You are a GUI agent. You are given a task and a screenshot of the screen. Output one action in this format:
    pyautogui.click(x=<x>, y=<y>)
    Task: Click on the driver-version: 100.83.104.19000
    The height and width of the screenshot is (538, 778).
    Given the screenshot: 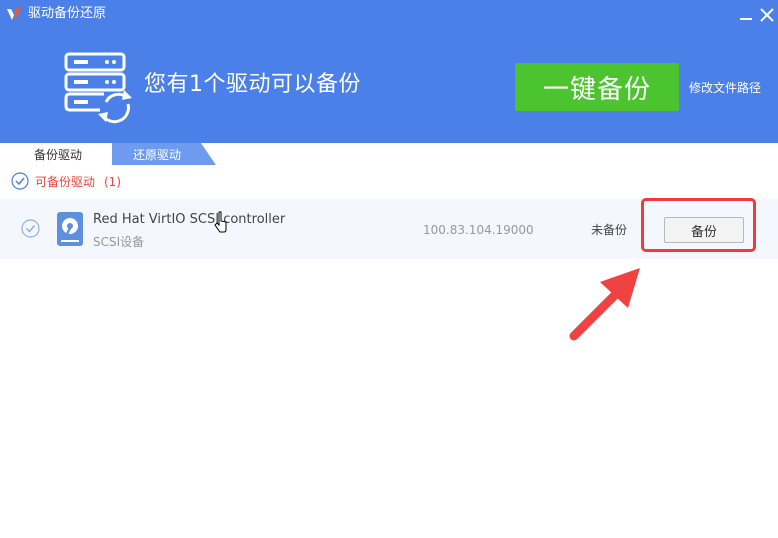 What is the action you would take?
    pyautogui.click(x=478, y=230)
    